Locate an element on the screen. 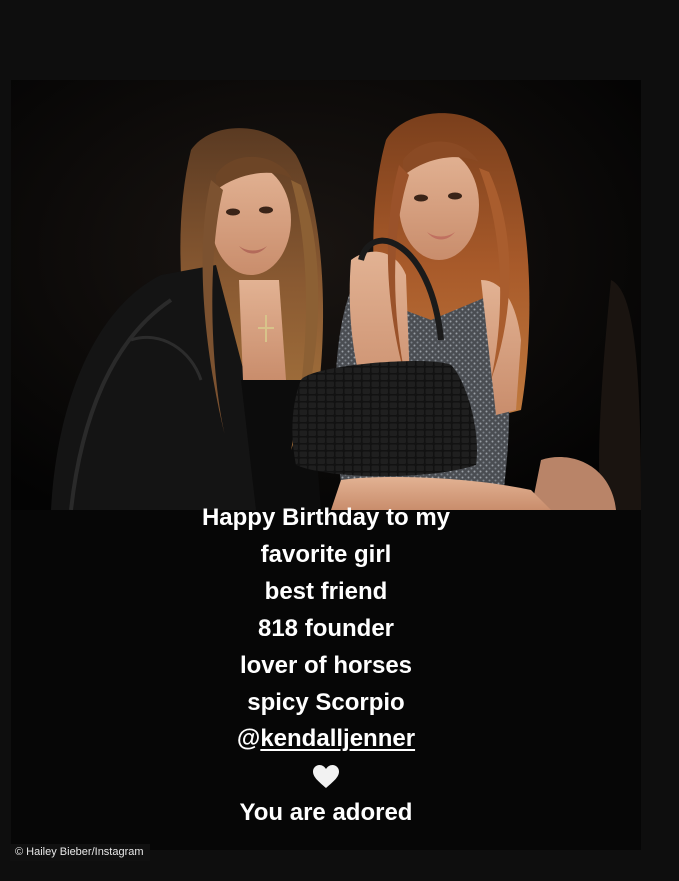 This screenshot has width=679, height=881. mention-at-sign: @ is located at coordinates (248, 739).